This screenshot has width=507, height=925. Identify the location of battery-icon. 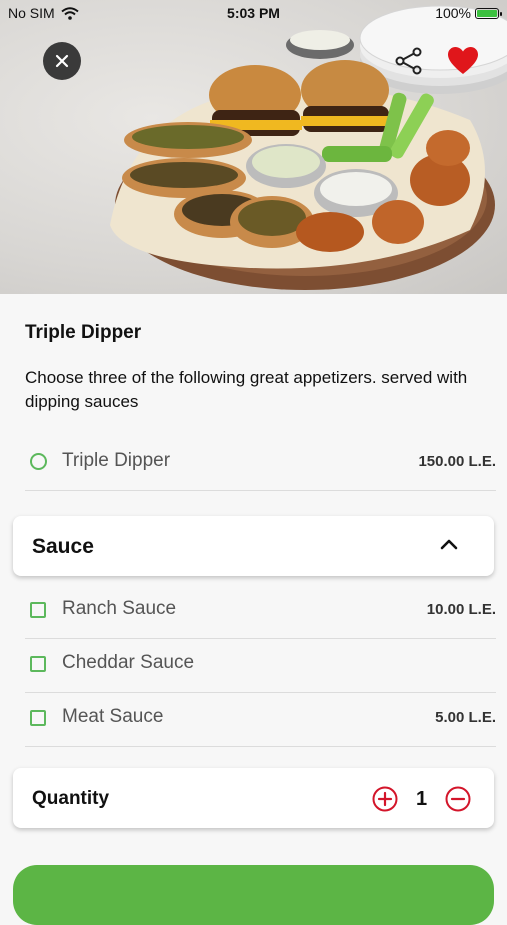
(488, 13).